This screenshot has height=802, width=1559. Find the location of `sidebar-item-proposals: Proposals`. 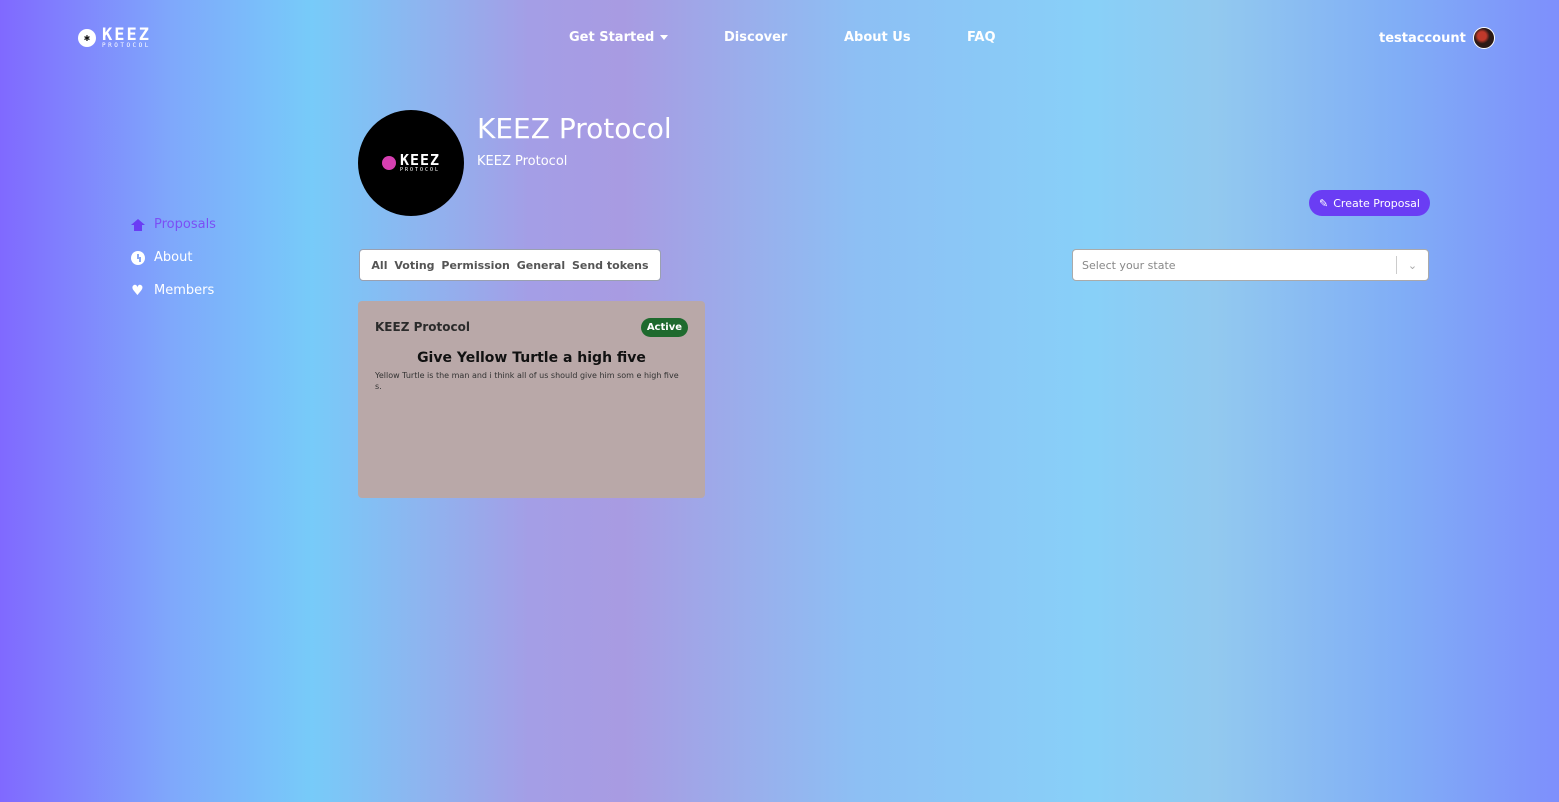

sidebar-item-proposals: Proposals is located at coordinates (173, 224).